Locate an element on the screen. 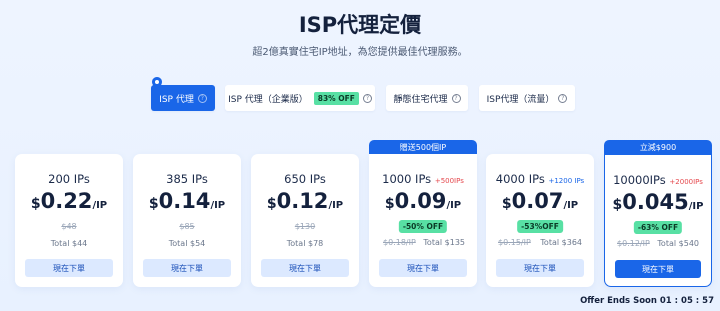 The width and height of the screenshot is (720, 311). plan-ips: 4000 IPs +1200 IPs is located at coordinates (540, 179).